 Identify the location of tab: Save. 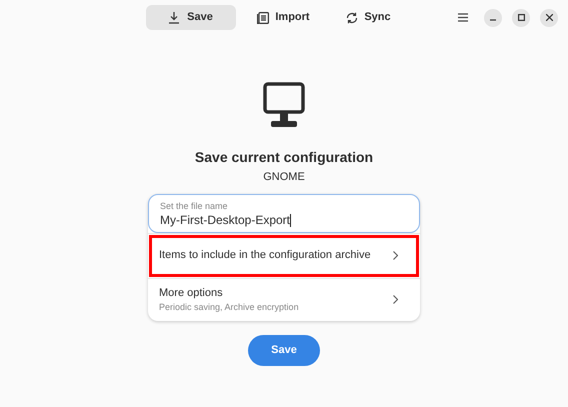
(191, 17).